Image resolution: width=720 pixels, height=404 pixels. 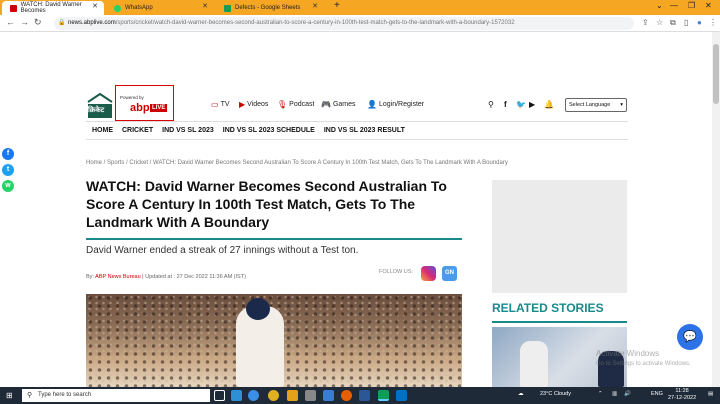 I want to click on podcast-link: 🎙 Podcast, so click(x=295, y=104).